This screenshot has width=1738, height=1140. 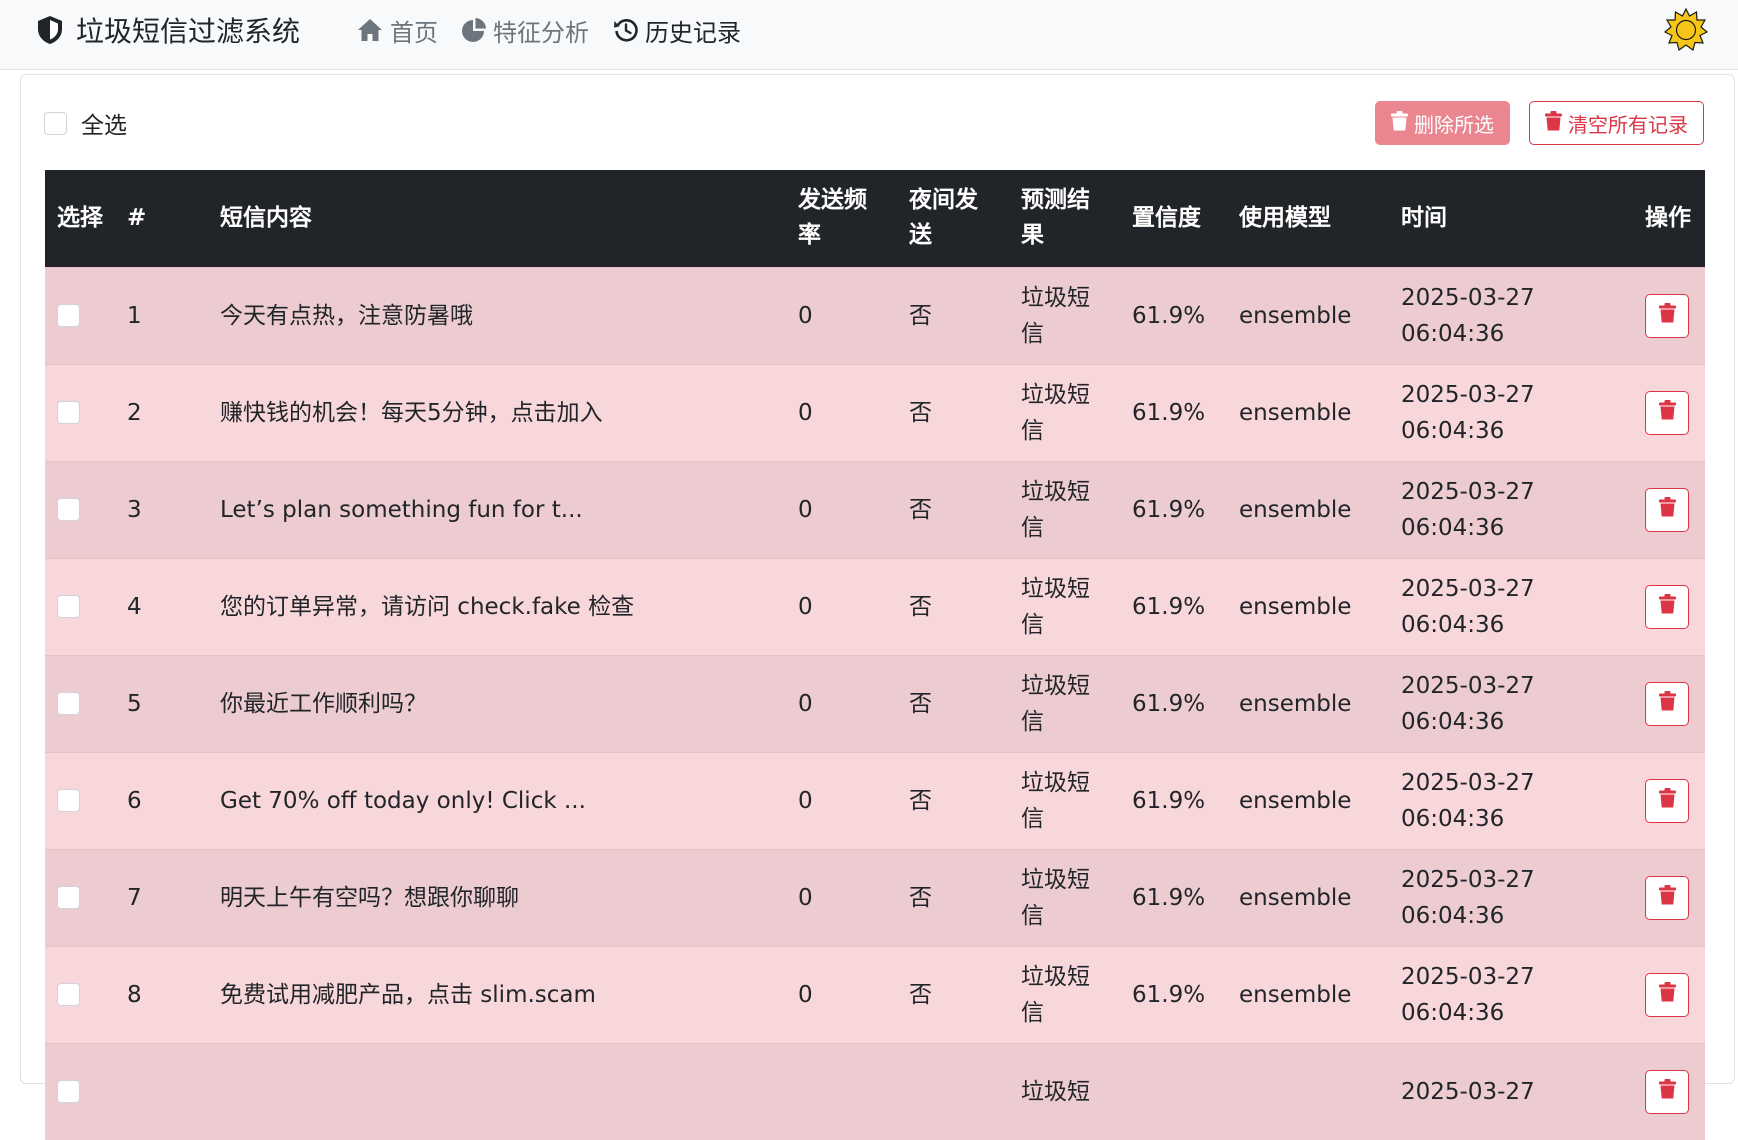 What do you see at coordinates (161, 703) in the screenshot?
I see `row-index: 5` at bounding box center [161, 703].